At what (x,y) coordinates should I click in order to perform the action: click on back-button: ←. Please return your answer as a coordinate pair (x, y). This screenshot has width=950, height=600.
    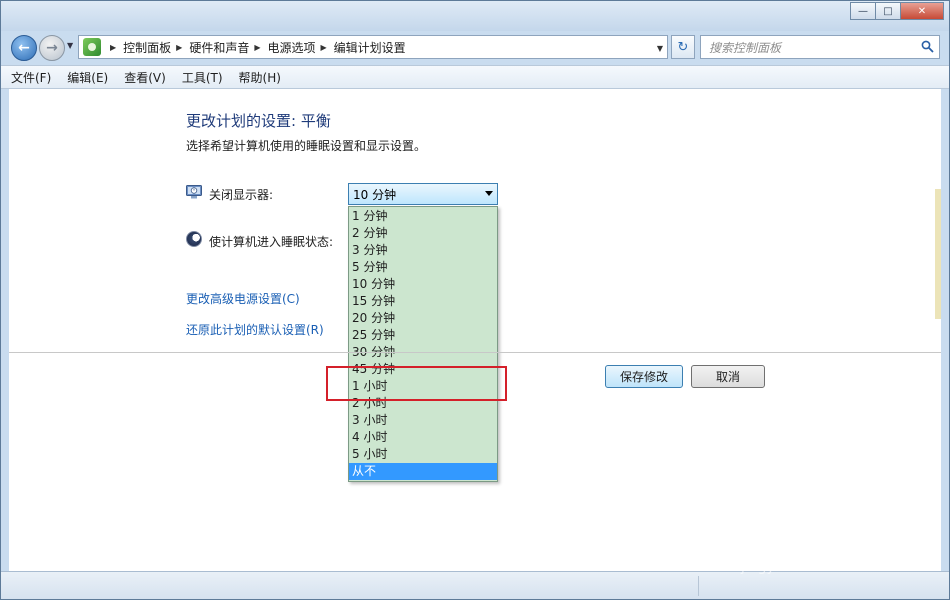
    Looking at the image, I should click on (24, 48).